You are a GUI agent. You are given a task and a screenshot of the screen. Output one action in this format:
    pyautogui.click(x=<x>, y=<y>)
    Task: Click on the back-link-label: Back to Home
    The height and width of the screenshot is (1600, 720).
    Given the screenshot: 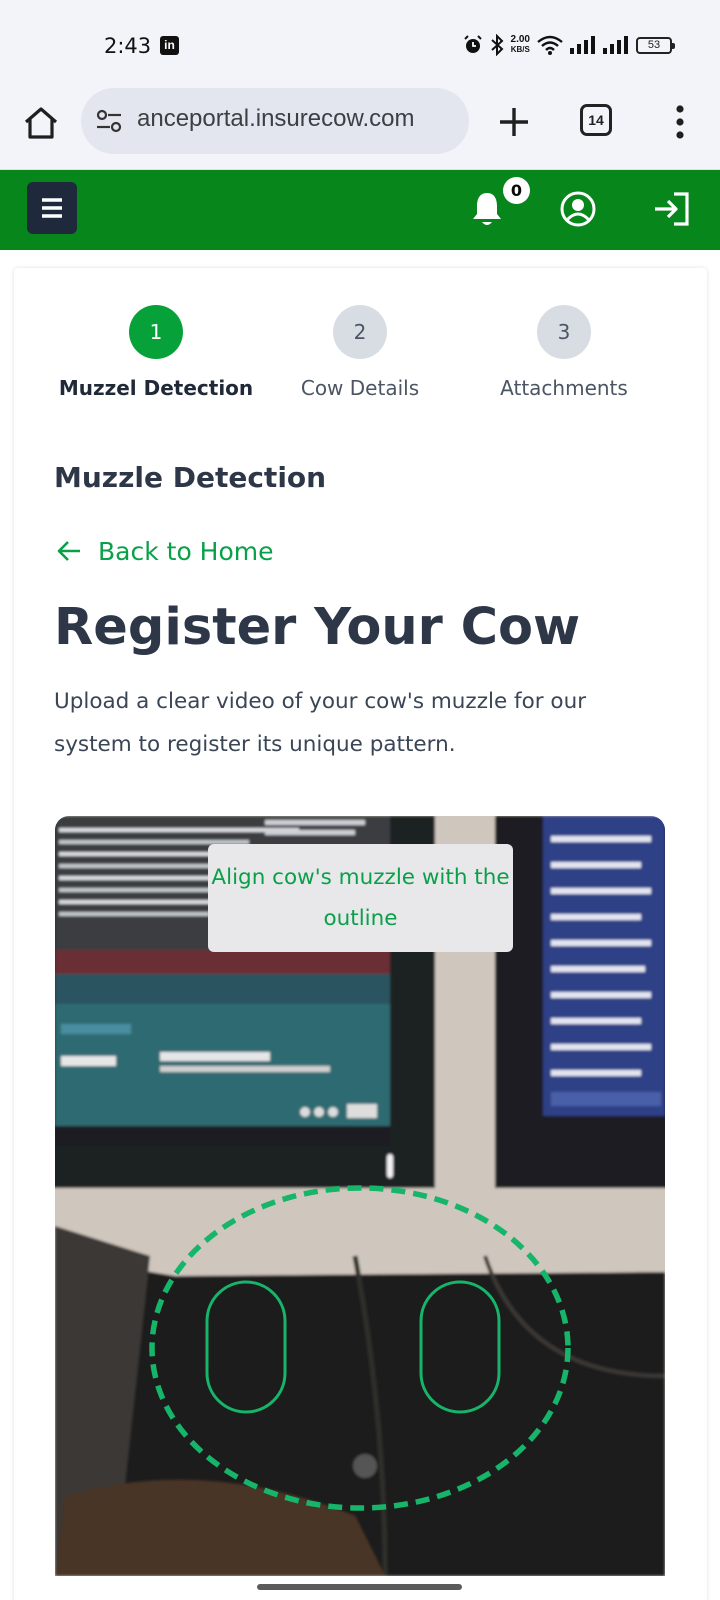 What is the action you would take?
    pyautogui.click(x=186, y=551)
    